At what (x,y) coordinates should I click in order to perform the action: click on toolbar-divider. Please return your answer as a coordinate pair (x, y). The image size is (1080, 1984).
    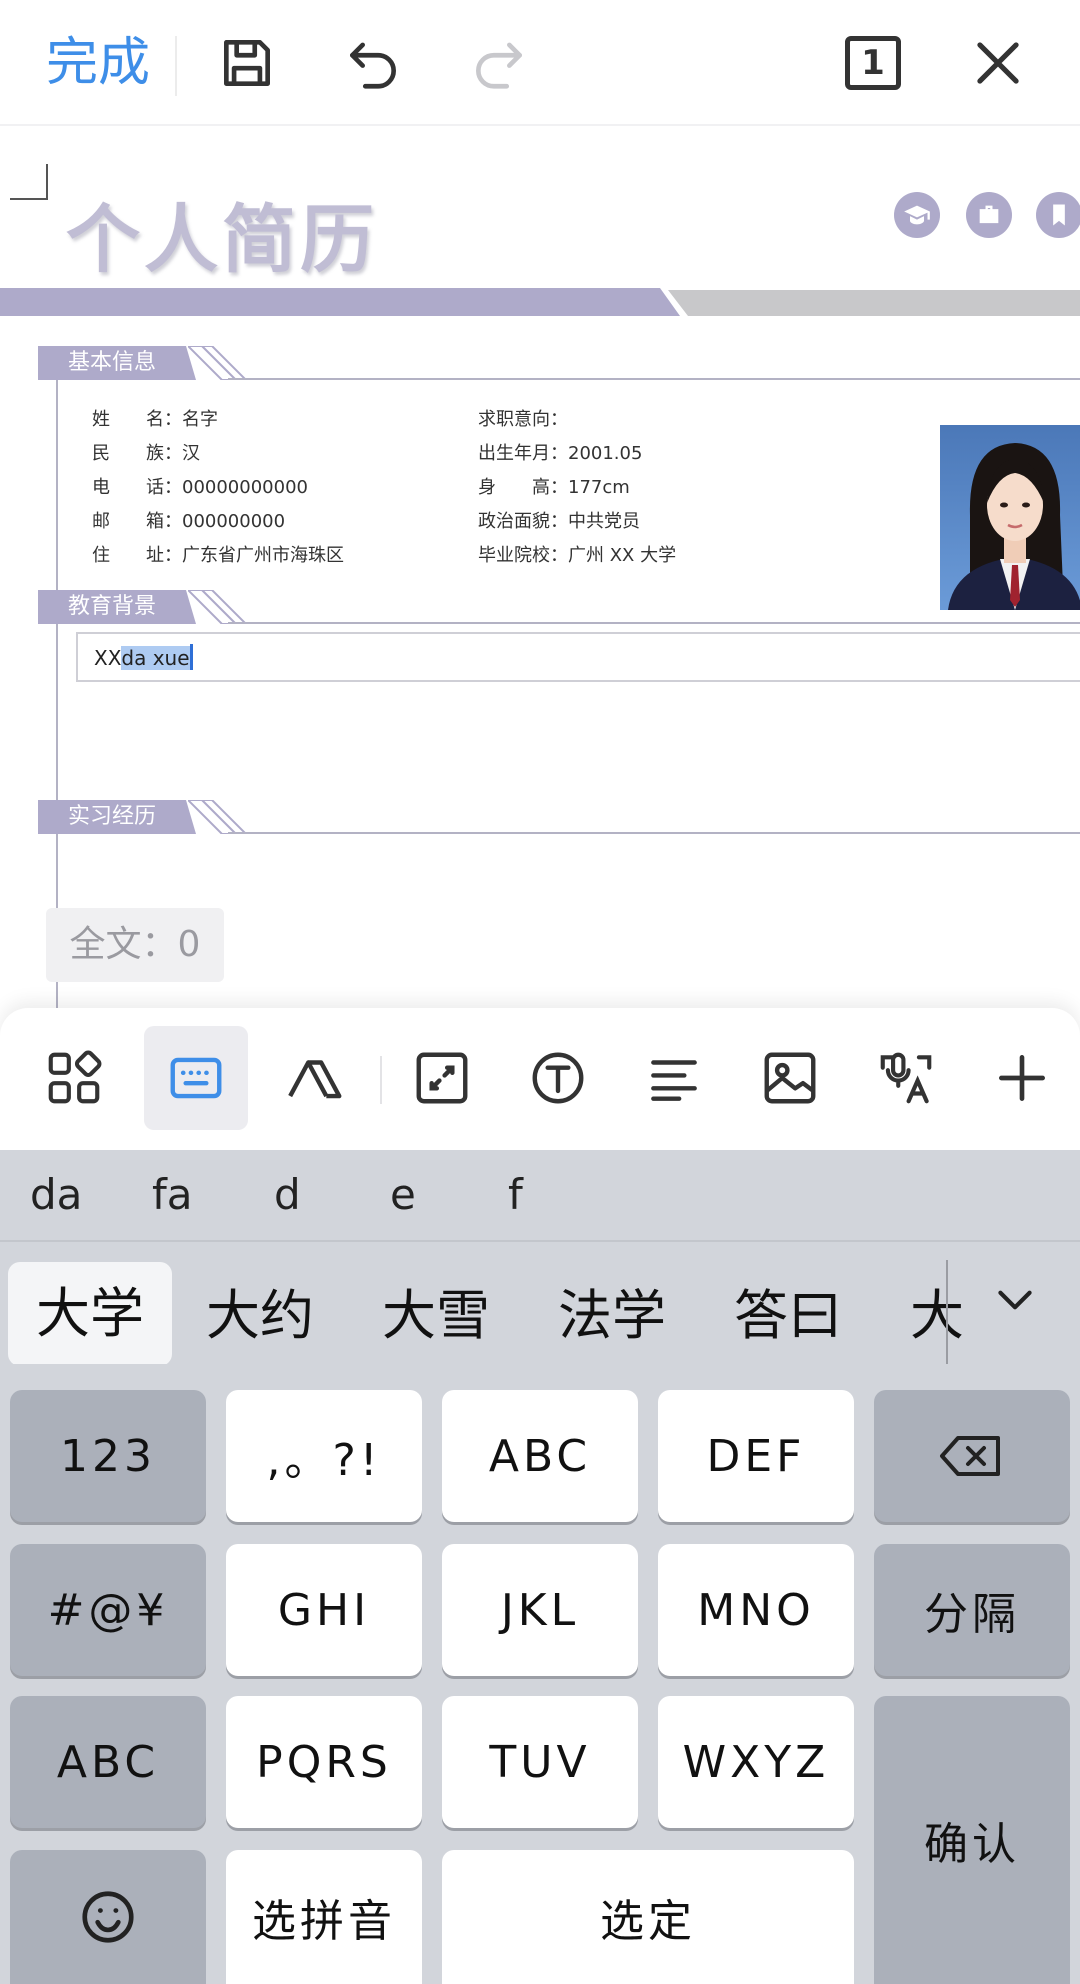
    Looking at the image, I should click on (176, 66).